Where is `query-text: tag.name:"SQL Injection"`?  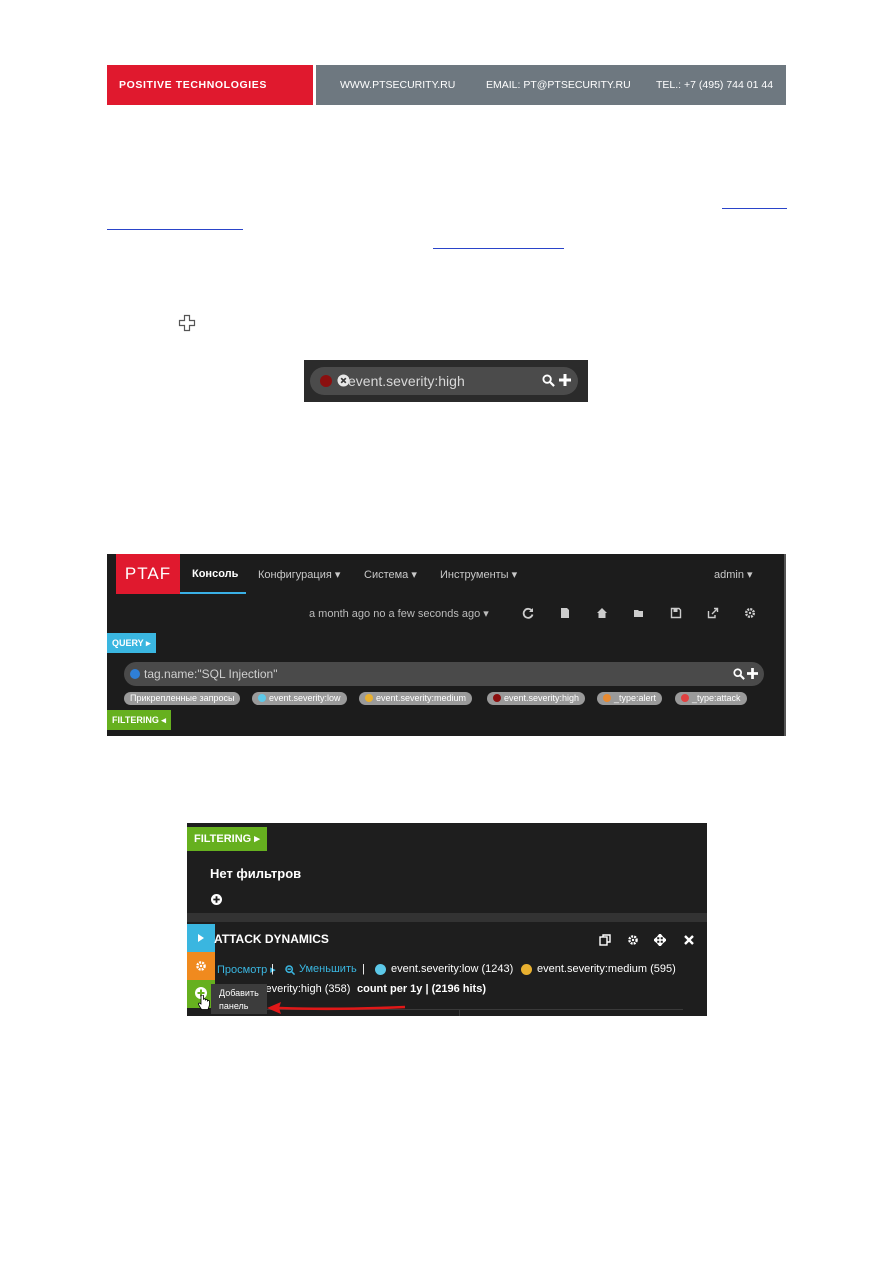
query-text: tag.name:"SQL Injection" is located at coordinates (211, 674).